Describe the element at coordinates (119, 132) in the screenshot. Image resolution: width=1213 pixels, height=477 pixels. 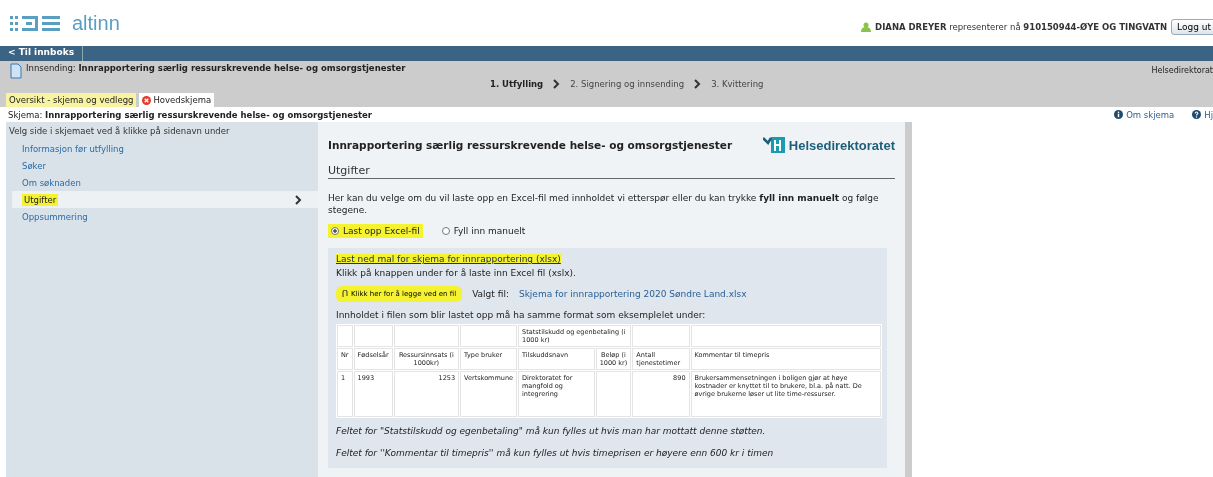
I see `sidebar-heading: Velg side i skjemaet ved å klikke på sidenavn under` at that location.